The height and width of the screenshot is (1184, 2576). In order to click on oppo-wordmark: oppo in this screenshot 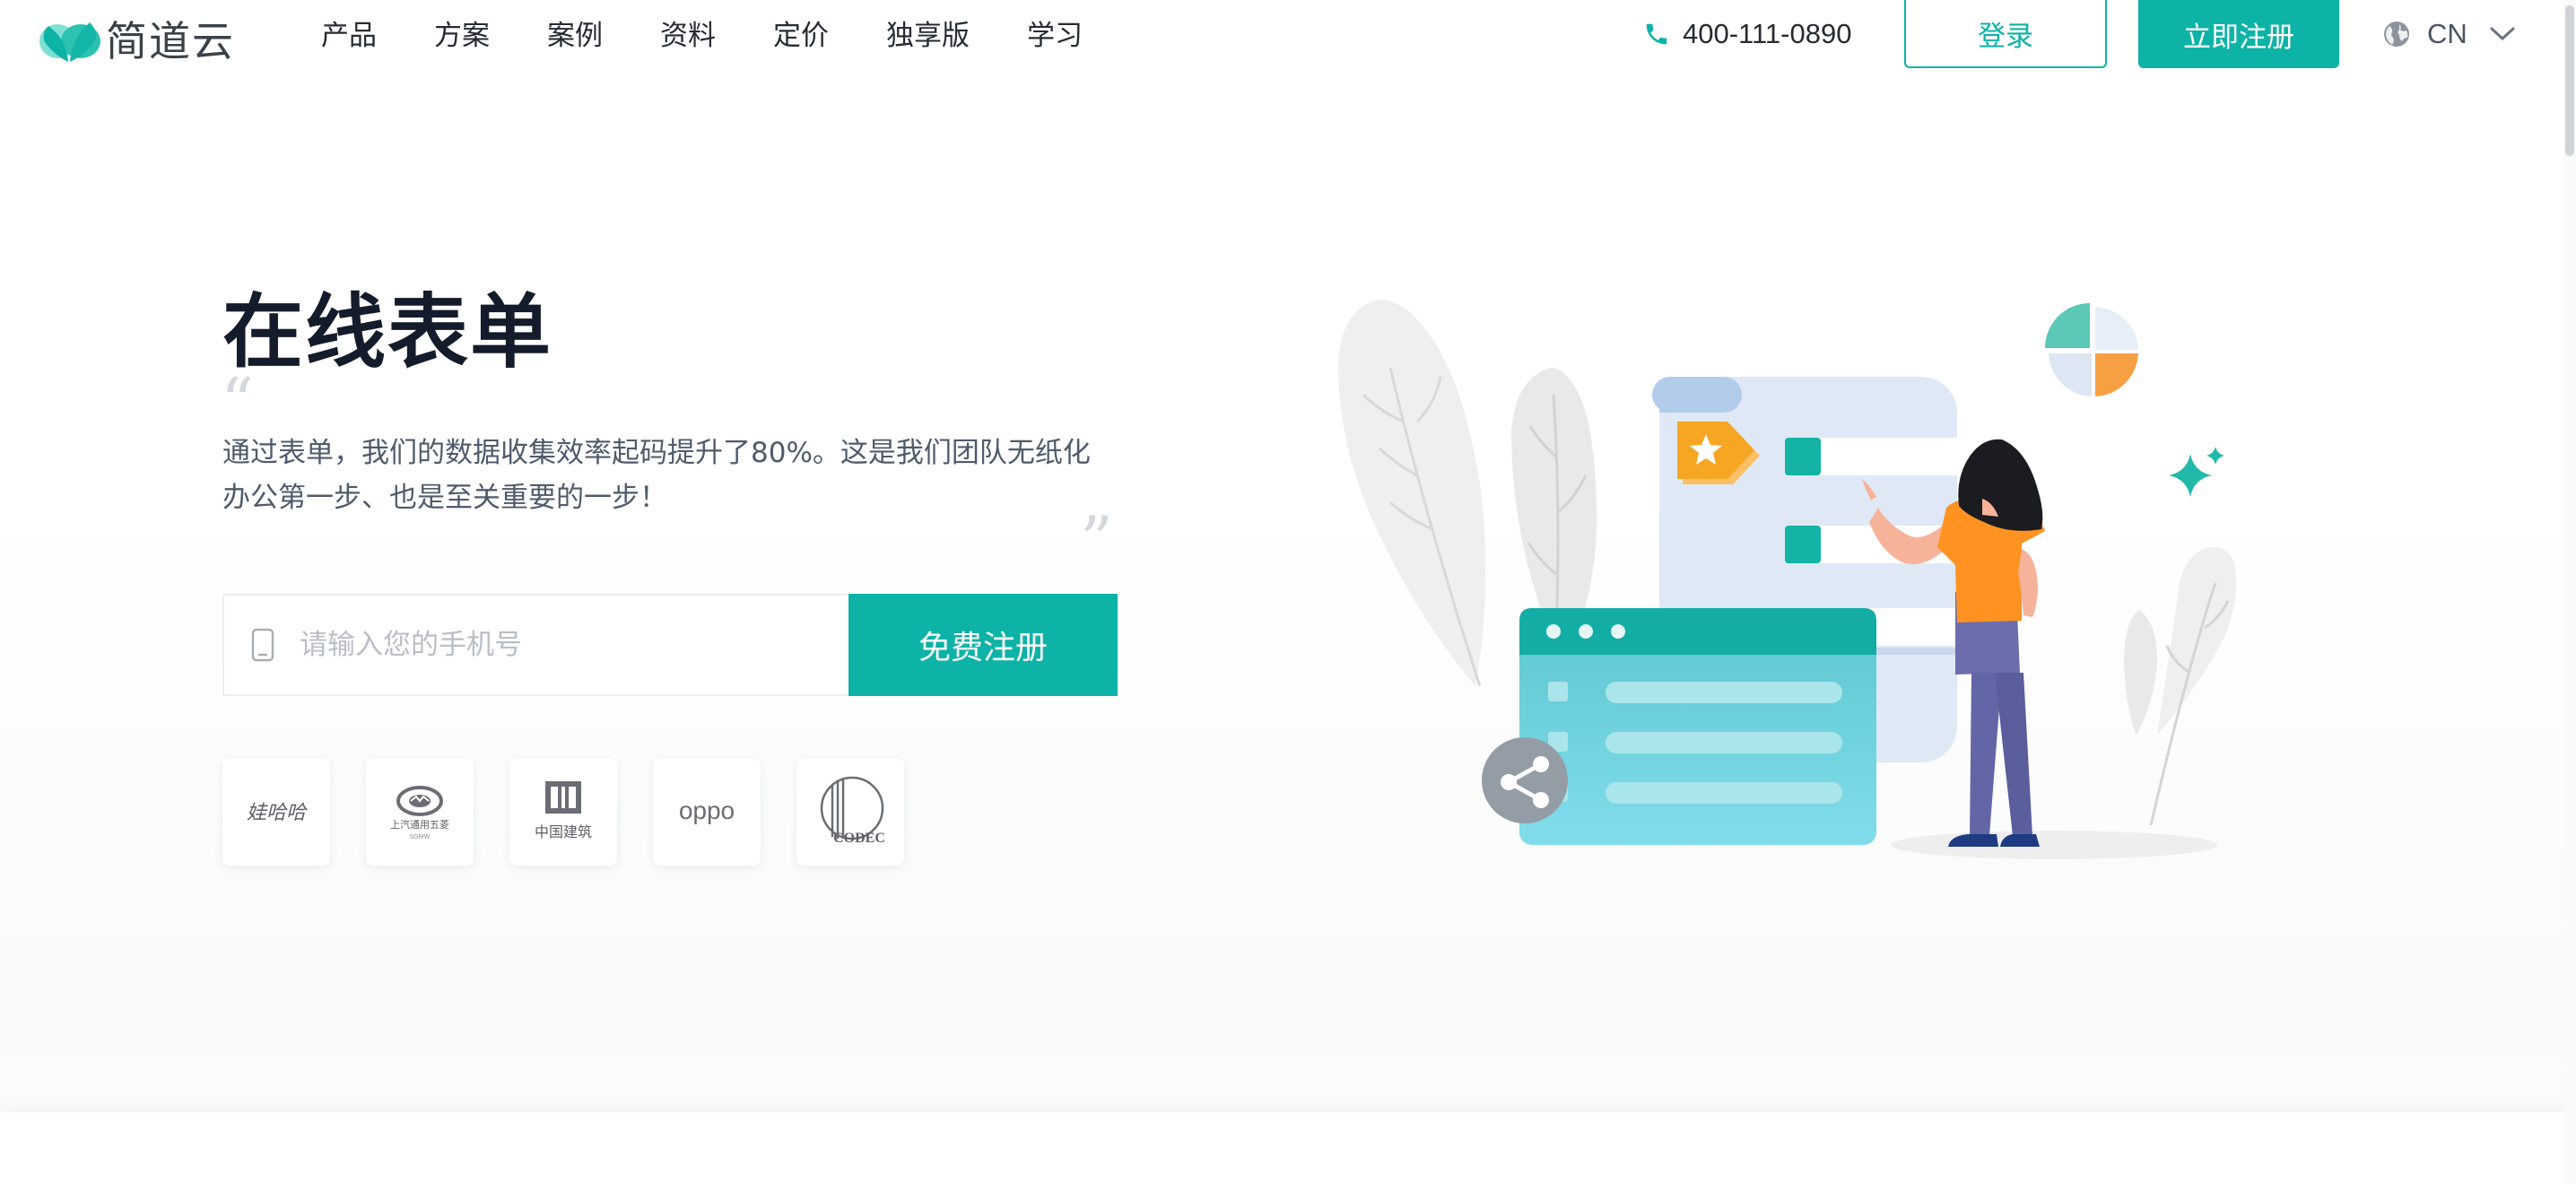, I will do `click(707, 810)`.